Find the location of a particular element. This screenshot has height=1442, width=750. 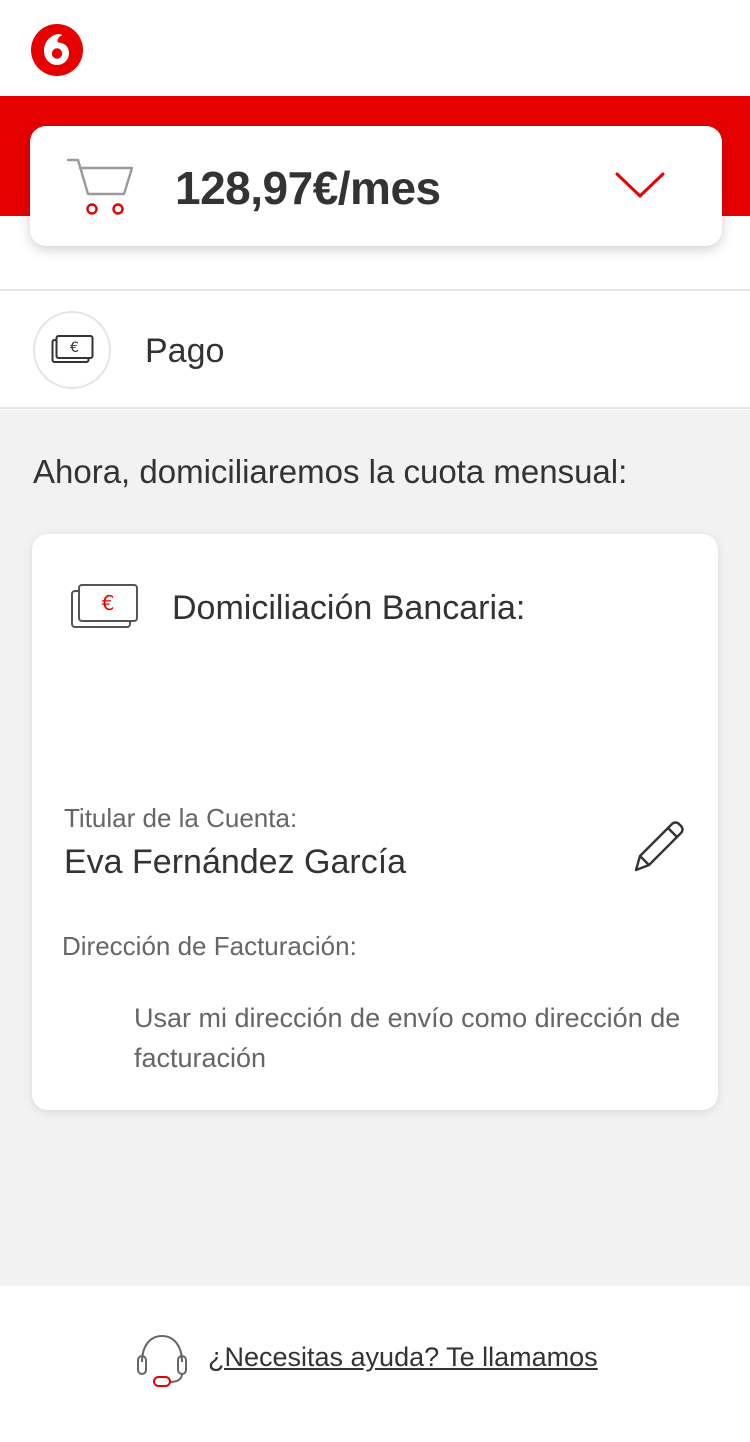

chevron-down-icon is located at coordinates (640, 185).